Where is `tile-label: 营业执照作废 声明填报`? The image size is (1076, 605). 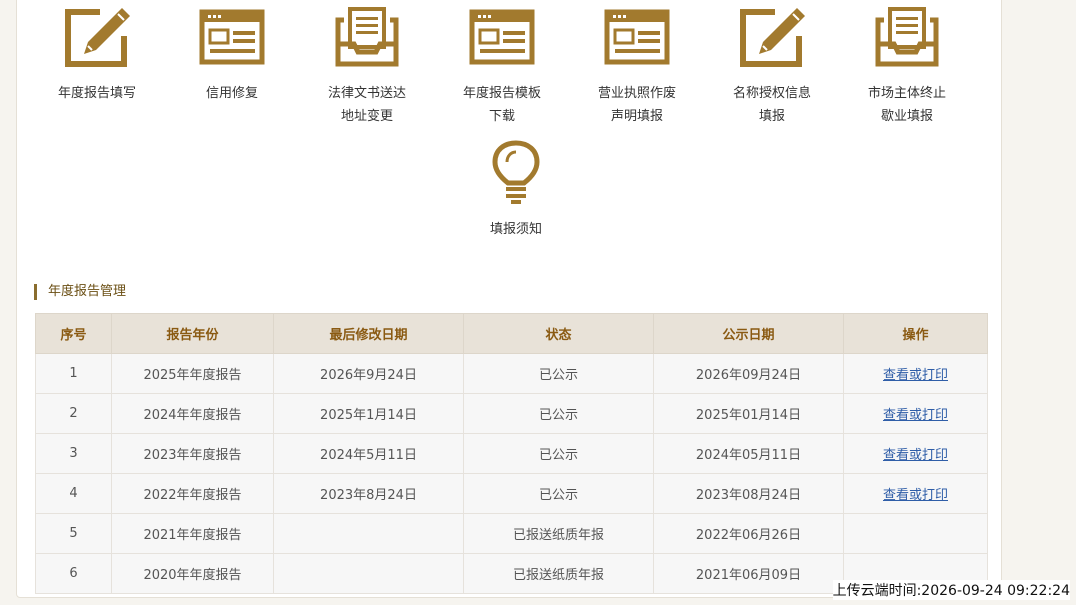 tile-label: 营业执照作废 声明填报 is located at coordinates (637, 105).